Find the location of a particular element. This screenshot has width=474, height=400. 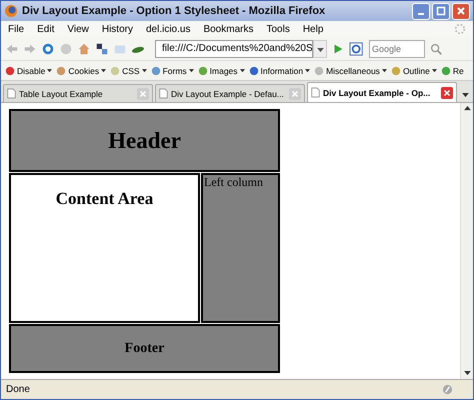

toolbar-menu: Forms is located at coordinates (172, 71).